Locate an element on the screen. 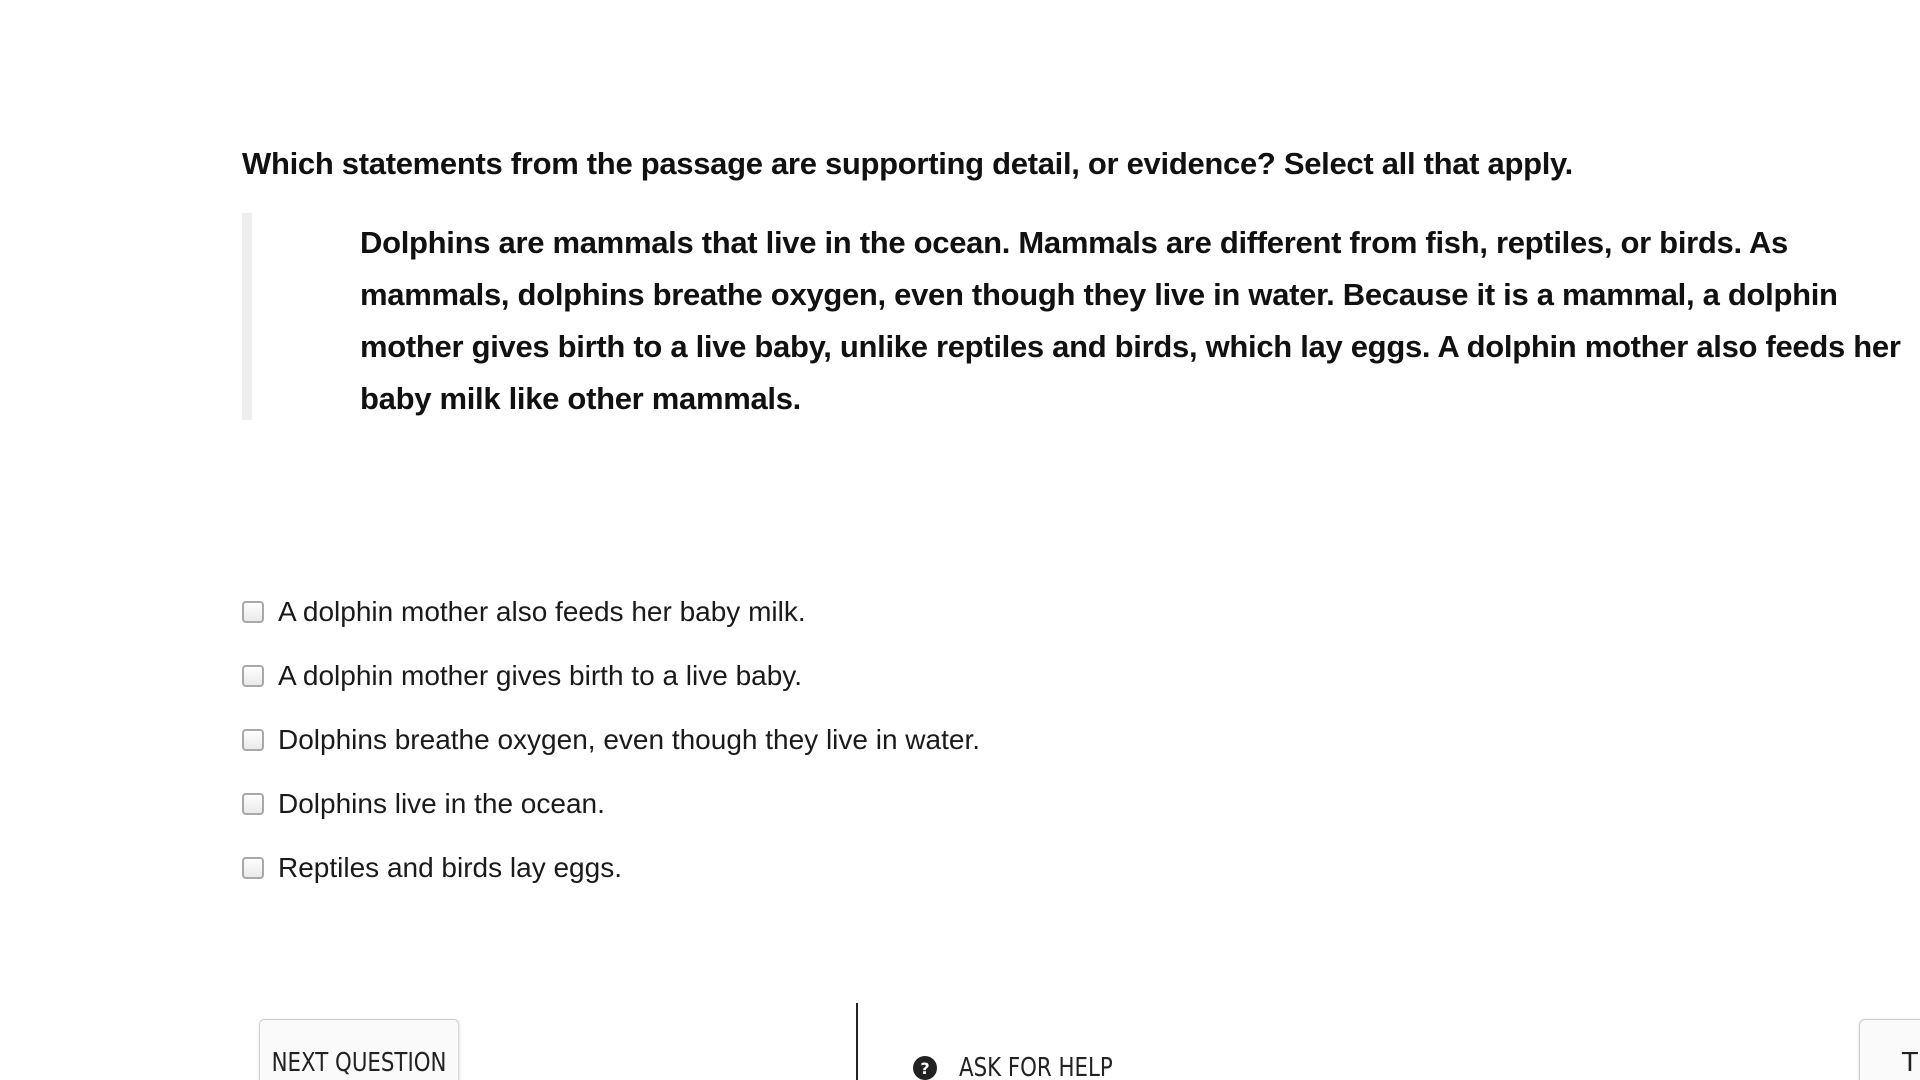 The height and width of the screenshot is (1080, 1920). answer-option: Reptiles and birds lay eggs. is located at coordinates (611, 868).